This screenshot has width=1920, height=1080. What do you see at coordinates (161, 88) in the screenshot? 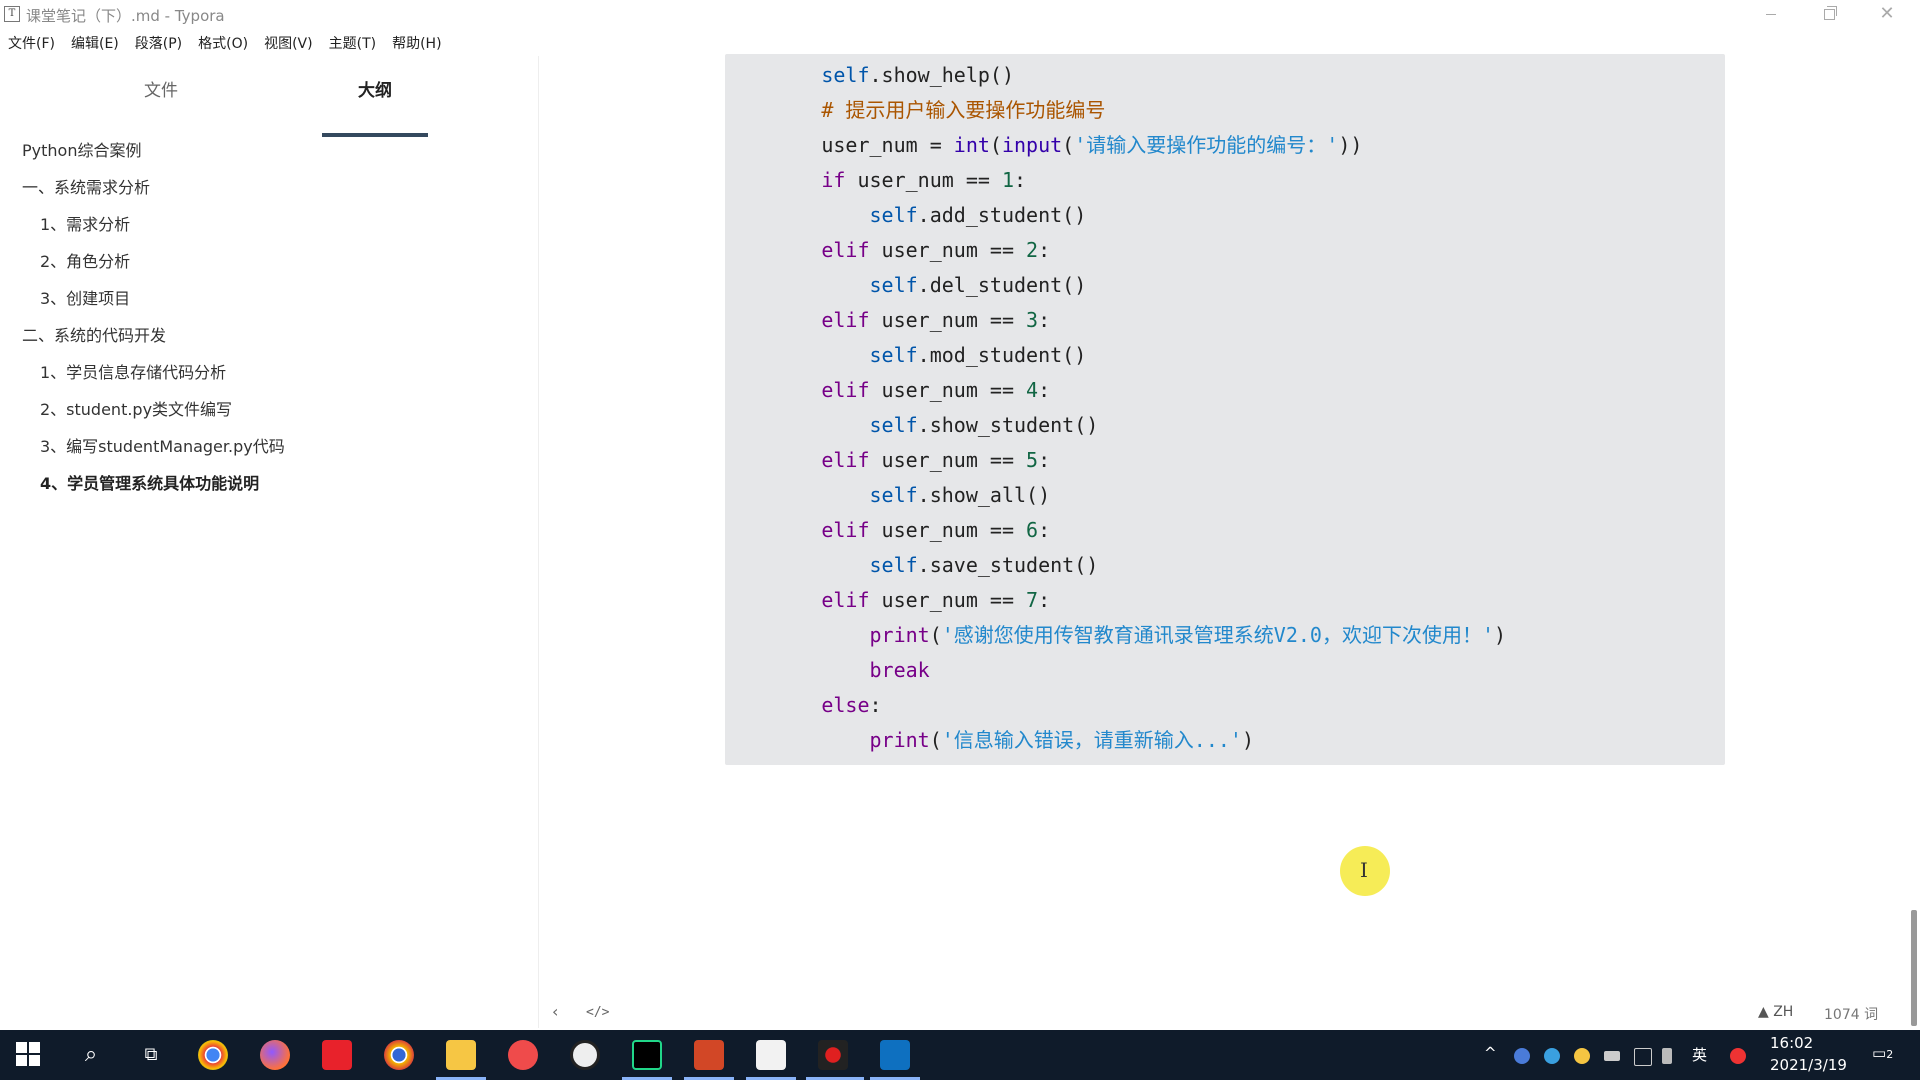
I see `tab-files: 文件` at bounding box center [161, 88].